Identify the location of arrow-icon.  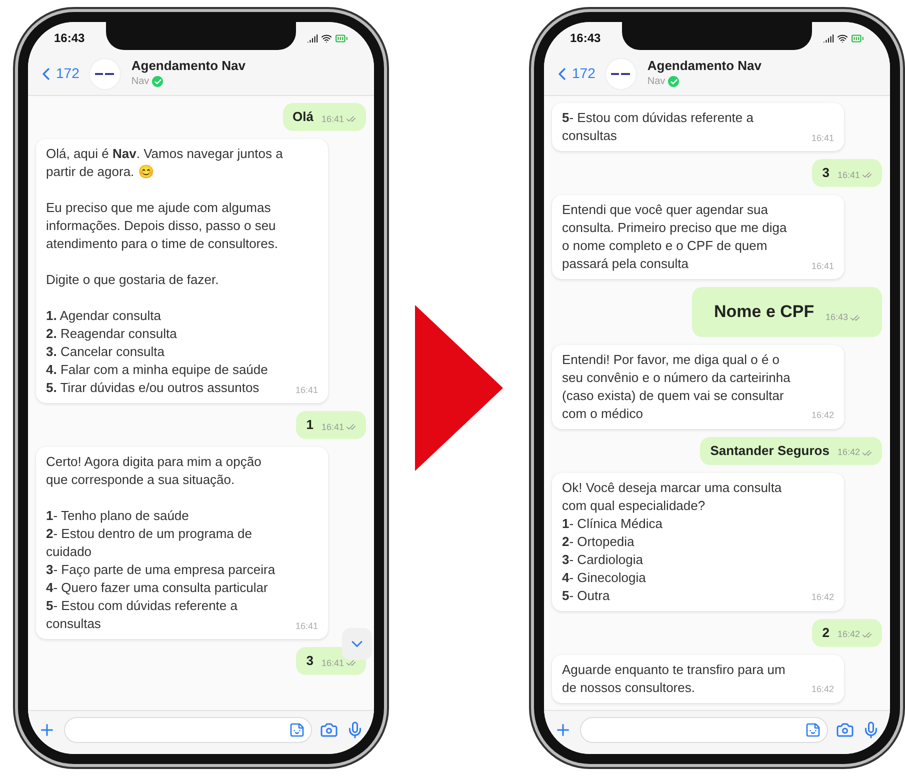
(459, 388).